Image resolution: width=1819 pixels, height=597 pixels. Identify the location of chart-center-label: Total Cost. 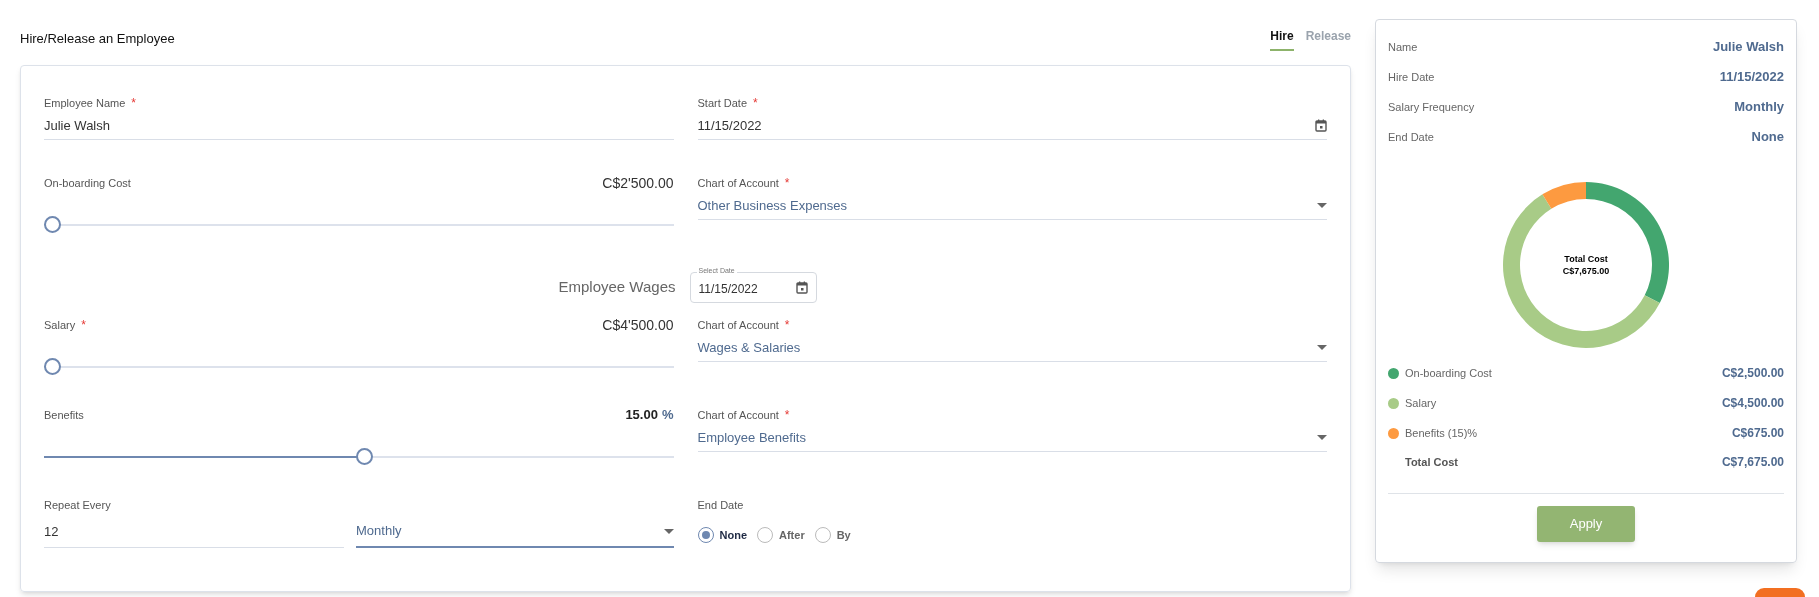
(1586, 259).